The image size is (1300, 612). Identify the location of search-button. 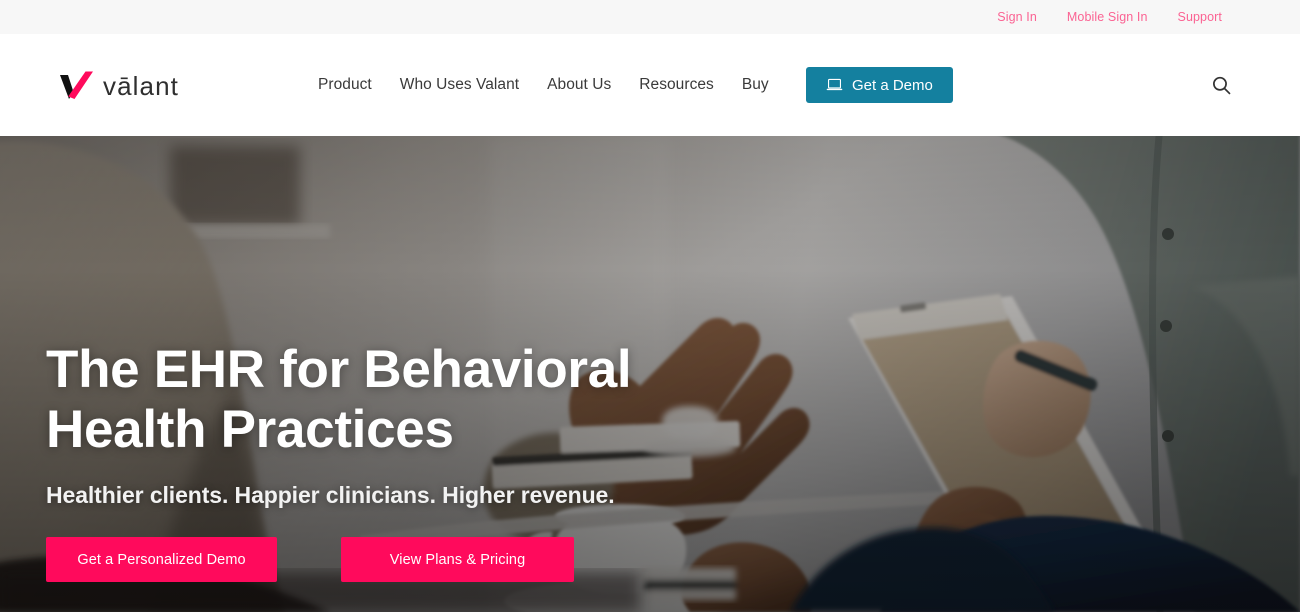
(1221, 85).